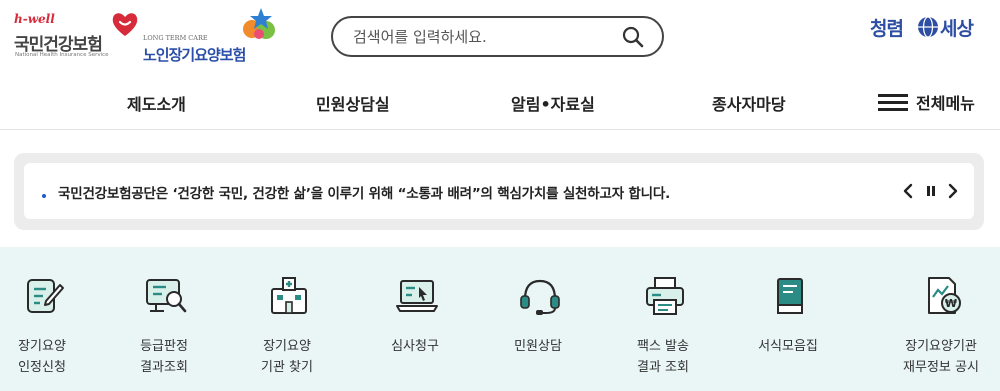 The image size is (1000, 391). Describe the element at coordinates (415, 346) in the screenshot. I see `quick-item-label: 심사청구` at that location.